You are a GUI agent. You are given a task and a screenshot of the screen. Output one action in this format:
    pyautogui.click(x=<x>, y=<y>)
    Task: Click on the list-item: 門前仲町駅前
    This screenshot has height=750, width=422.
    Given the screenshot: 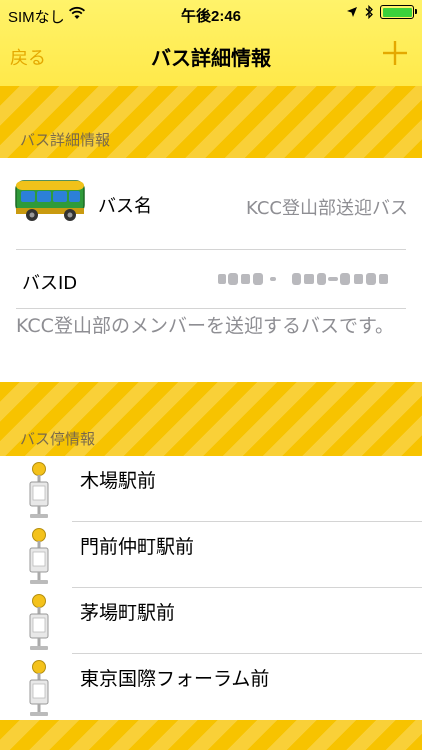 What is the action you would take?
    pyautogui.click(x=211, y=555)
    